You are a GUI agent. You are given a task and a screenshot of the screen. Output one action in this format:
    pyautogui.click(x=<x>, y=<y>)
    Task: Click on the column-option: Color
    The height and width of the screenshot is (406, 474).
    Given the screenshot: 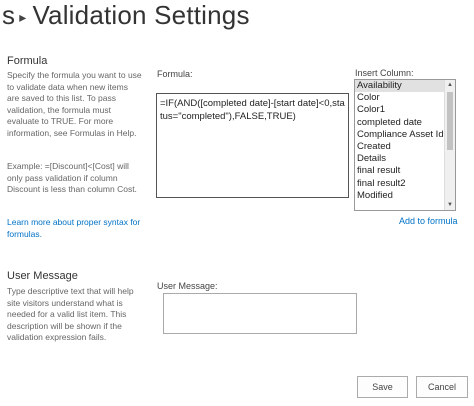 What is the action you would take?
    pyautogui.click(x=400, y=98)
    